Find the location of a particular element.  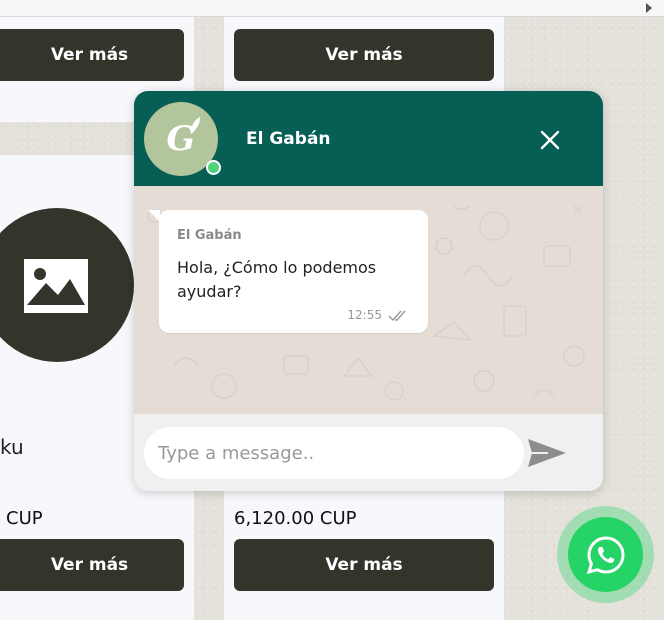

whatsapp-icon is located at coordinates (605, 554).